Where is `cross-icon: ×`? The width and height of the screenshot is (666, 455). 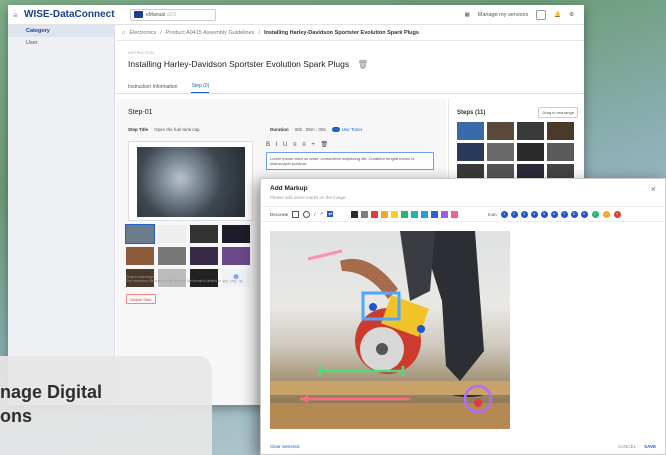
cross-icon: × is located at coordinates (617, 214).